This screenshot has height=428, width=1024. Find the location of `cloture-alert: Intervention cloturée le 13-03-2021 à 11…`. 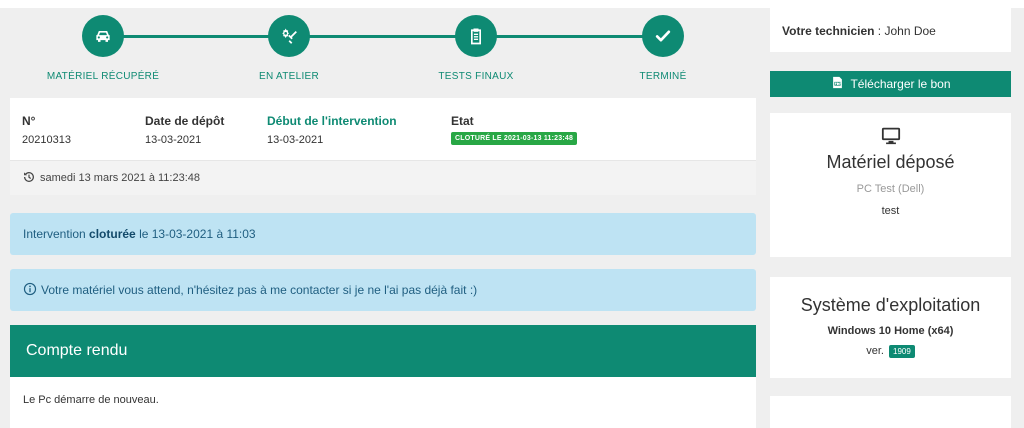

cloture-alert: Intervention cloturée le 13-03-2021 à 11… is located at coordinates (383, 234).